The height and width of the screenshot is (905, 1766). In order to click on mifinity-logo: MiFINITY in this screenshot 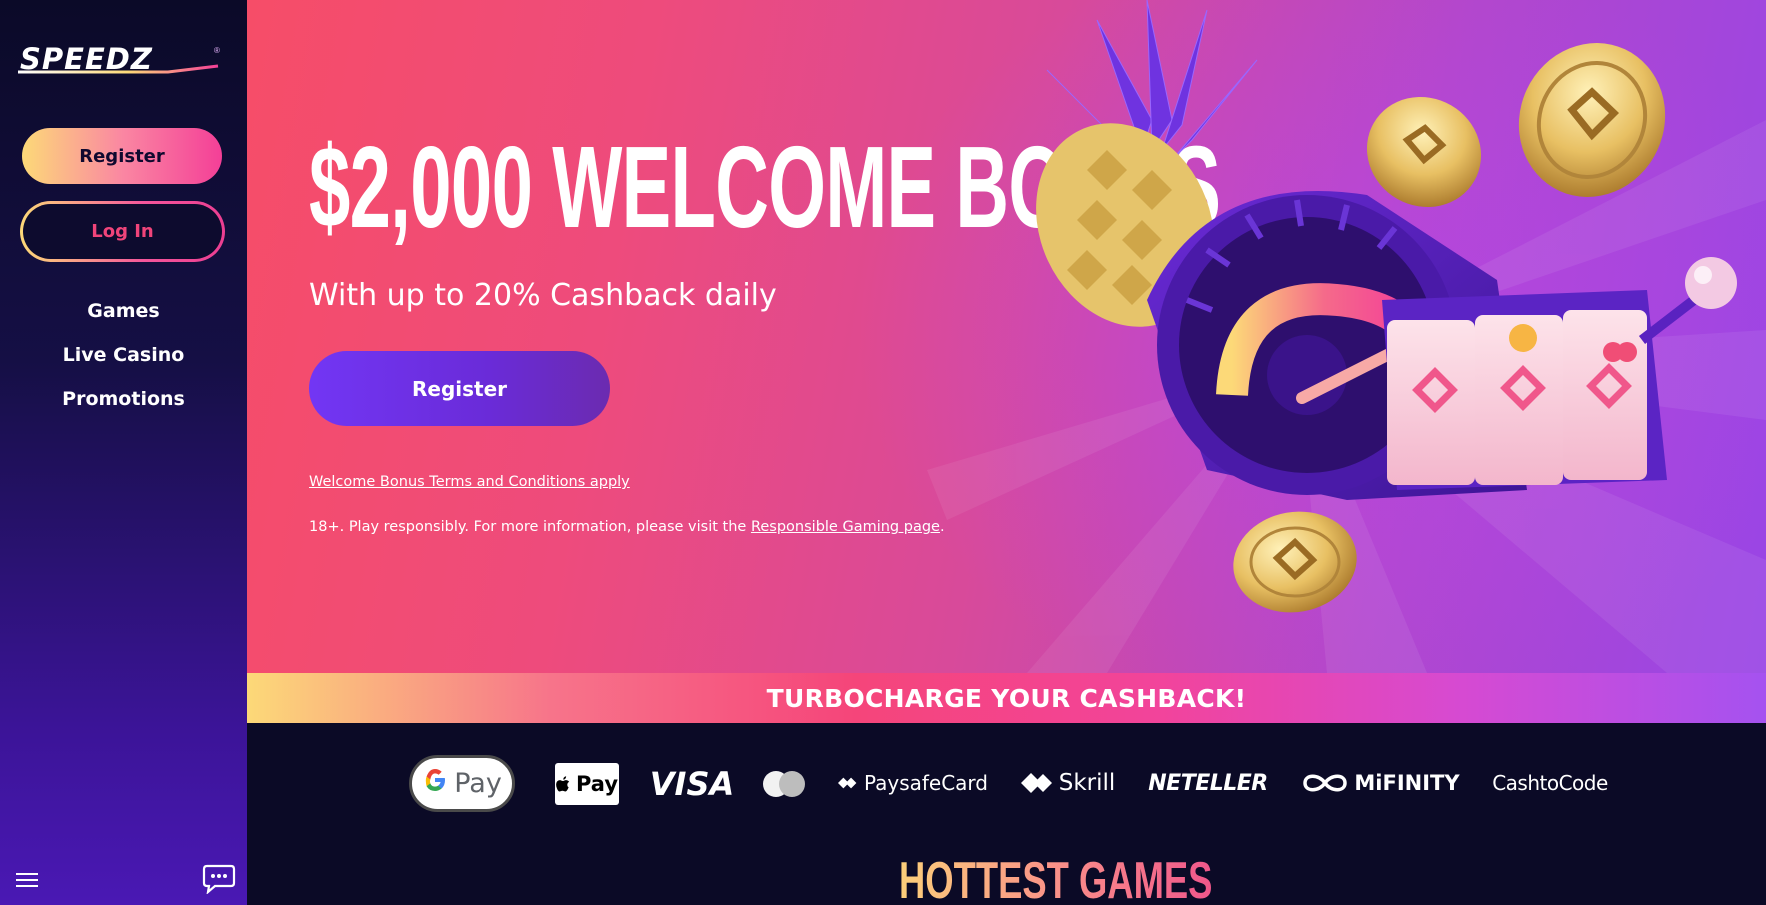, I will do `click(1381, 783)`.